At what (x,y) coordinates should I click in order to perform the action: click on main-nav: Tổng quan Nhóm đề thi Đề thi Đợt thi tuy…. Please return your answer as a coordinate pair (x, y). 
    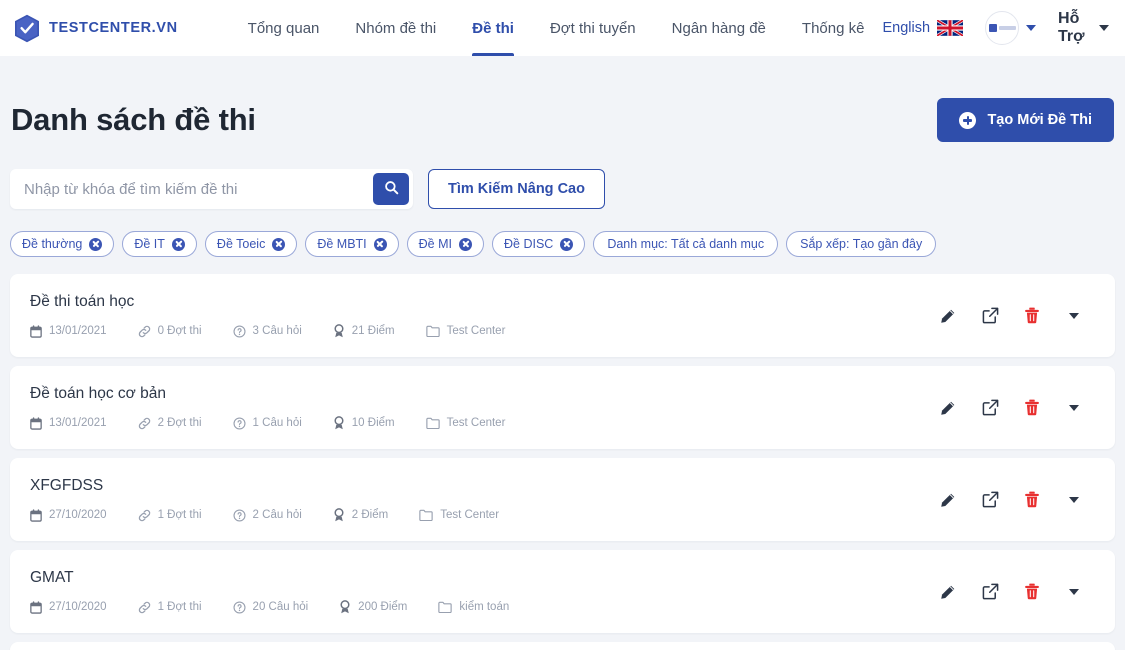
    Looking at the image, I should click on (556, 28).